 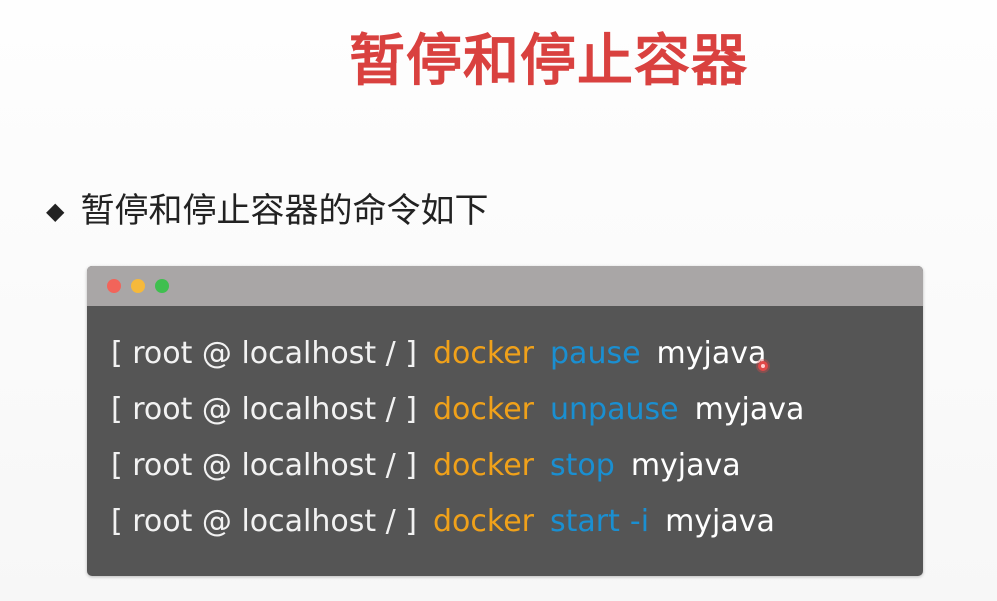 I want to click on mouse-cursor-icon, so click(x=763, y=366).